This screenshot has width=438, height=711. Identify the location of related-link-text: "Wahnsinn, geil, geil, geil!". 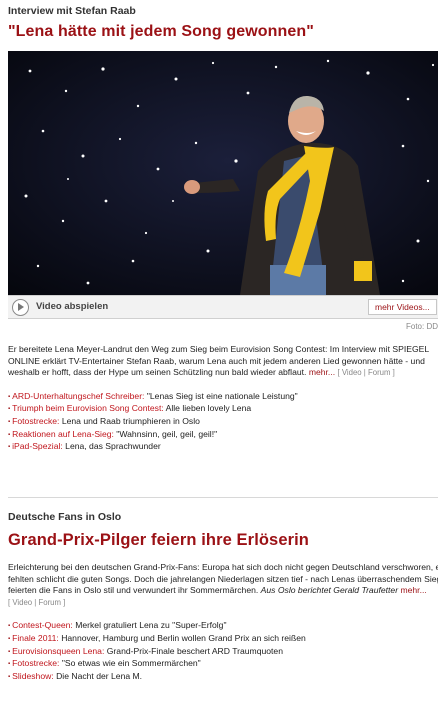
(165, 433).